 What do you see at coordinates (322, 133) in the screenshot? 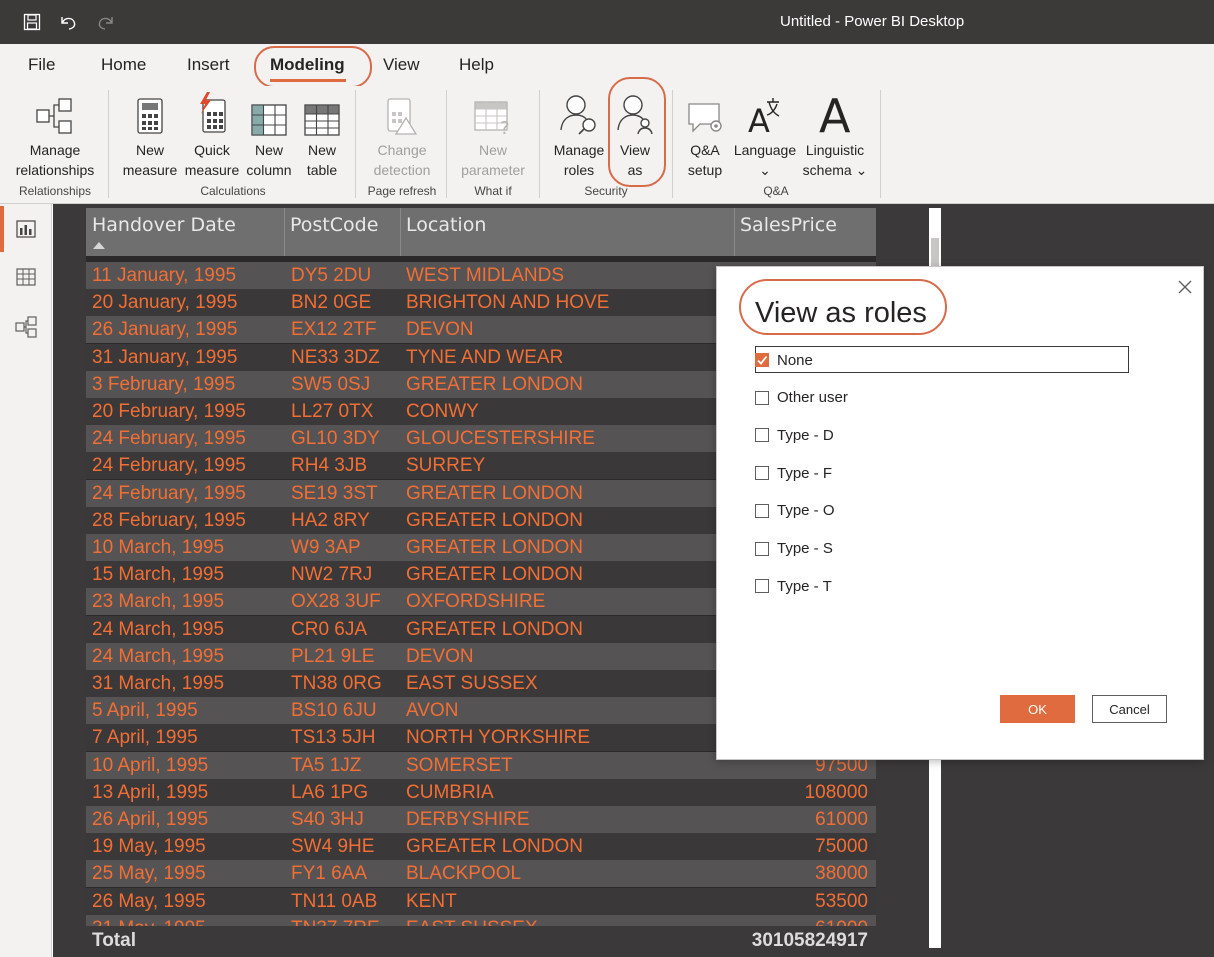
I see `new-table-button: New table` at bounding box center [322, 133].